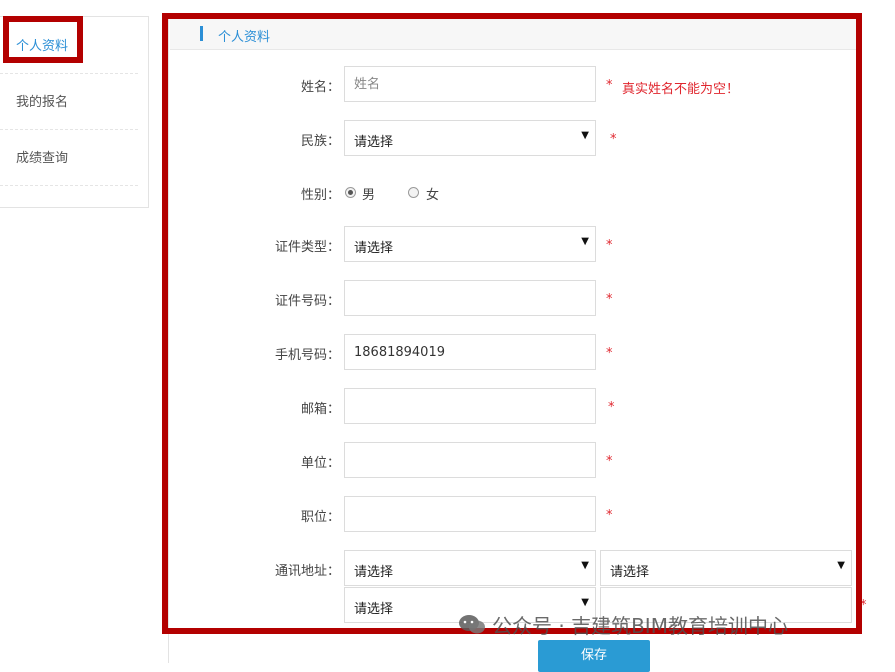 This screenshot has width=895, height=672. Describe the element at coordinates (320, 463) in the screenshot. I see `company-label: 单位：` at that location.